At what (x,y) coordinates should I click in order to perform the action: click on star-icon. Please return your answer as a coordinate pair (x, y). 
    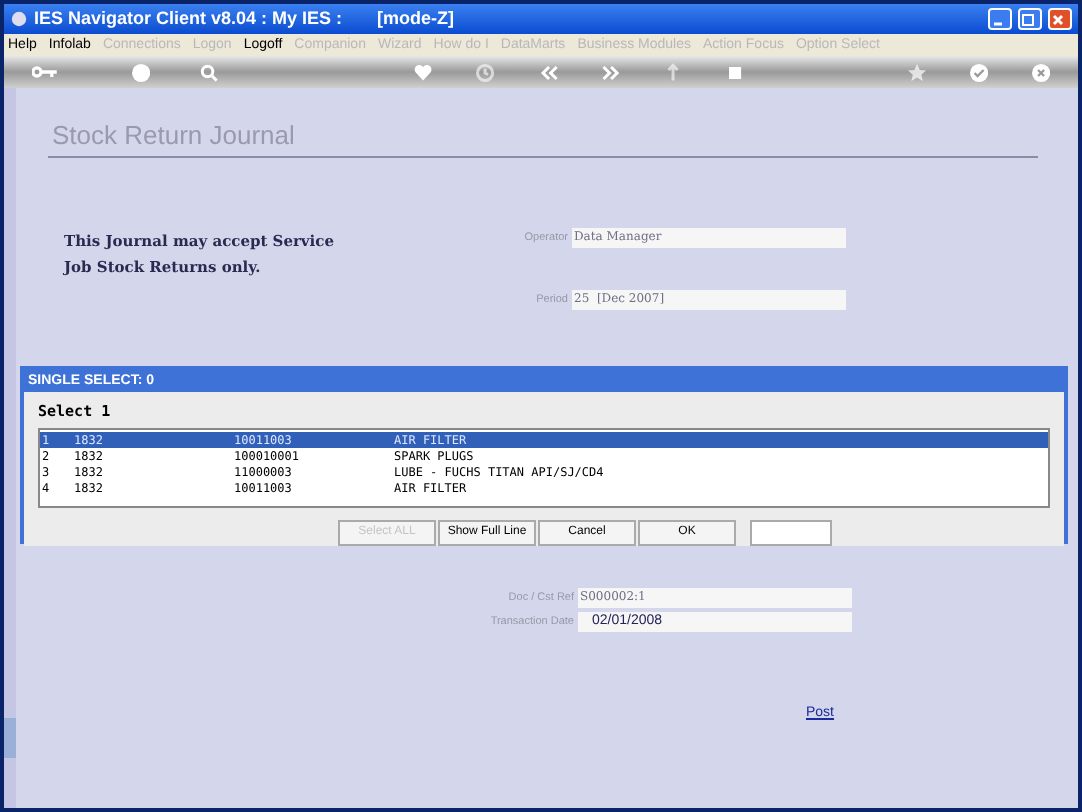
    Looking at the image, I should click on (916, 72).